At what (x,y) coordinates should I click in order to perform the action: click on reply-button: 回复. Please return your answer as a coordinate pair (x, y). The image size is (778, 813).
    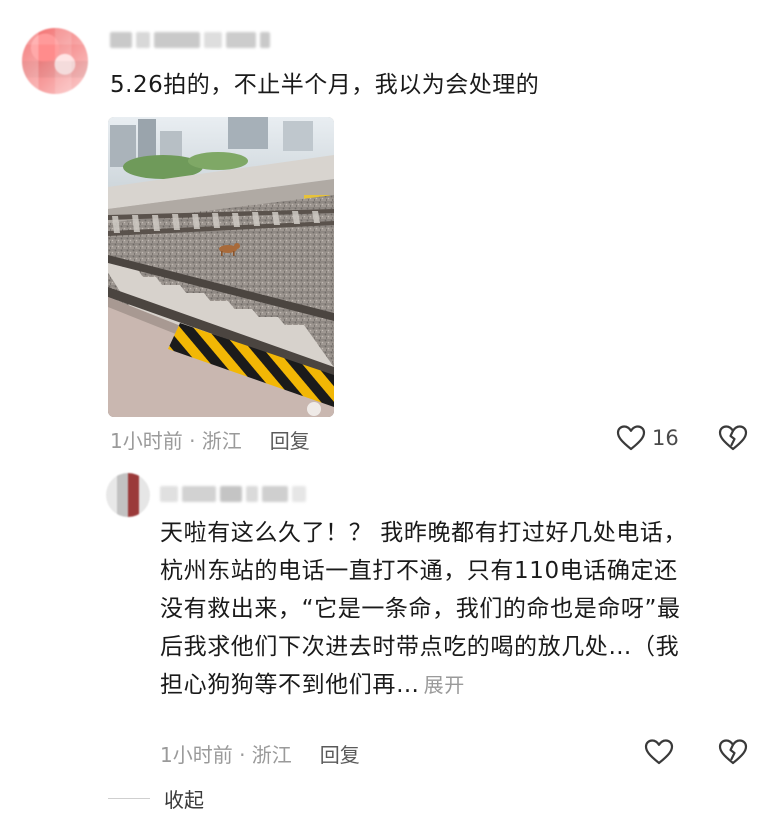
    Looking at the image, I should click on (290, 439).